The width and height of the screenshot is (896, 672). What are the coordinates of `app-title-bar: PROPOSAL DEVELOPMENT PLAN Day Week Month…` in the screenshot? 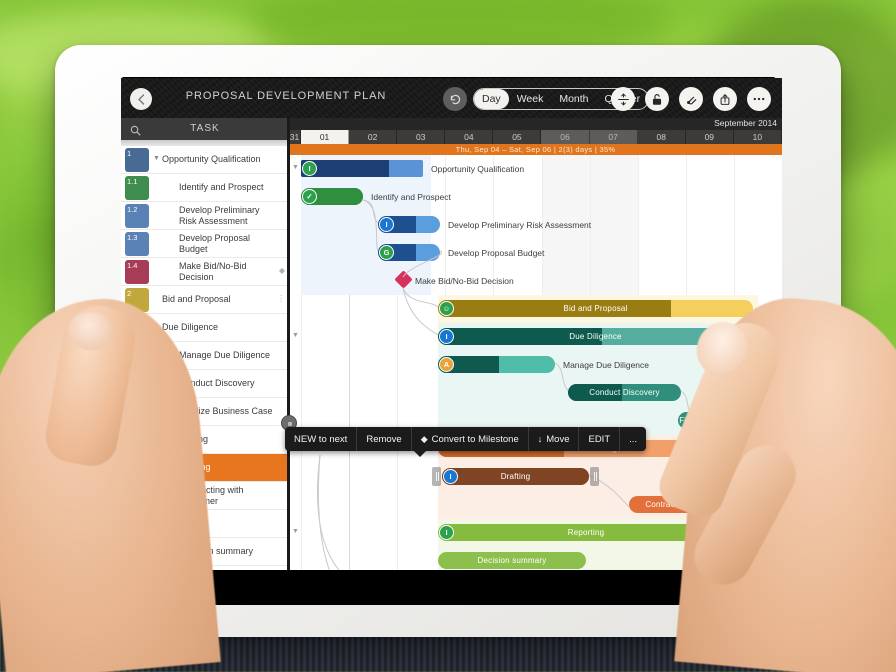 It's located at (451, 98).